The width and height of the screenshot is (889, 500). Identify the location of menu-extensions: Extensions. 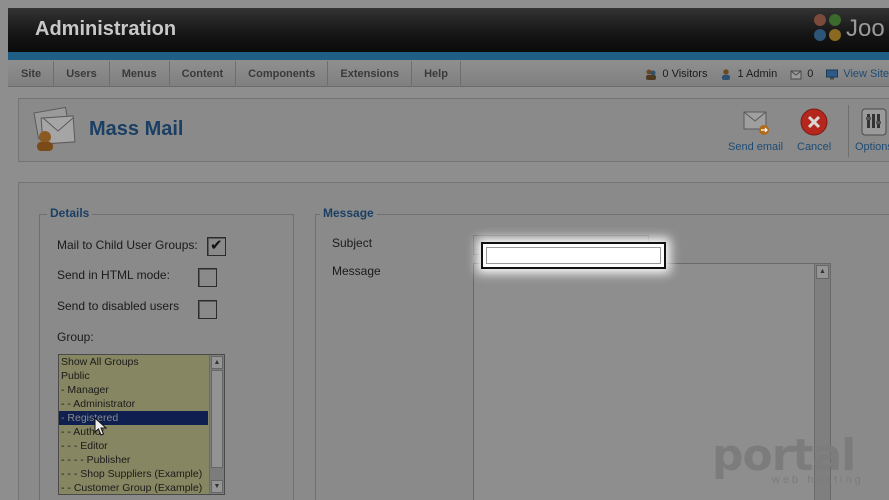
(370, 74).